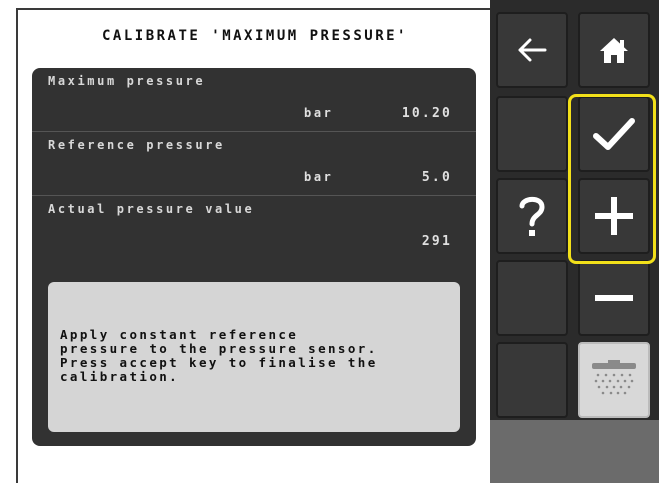 The width and height of the screenshot is (659, 483). I want to click on help-button, so click(532, 216).